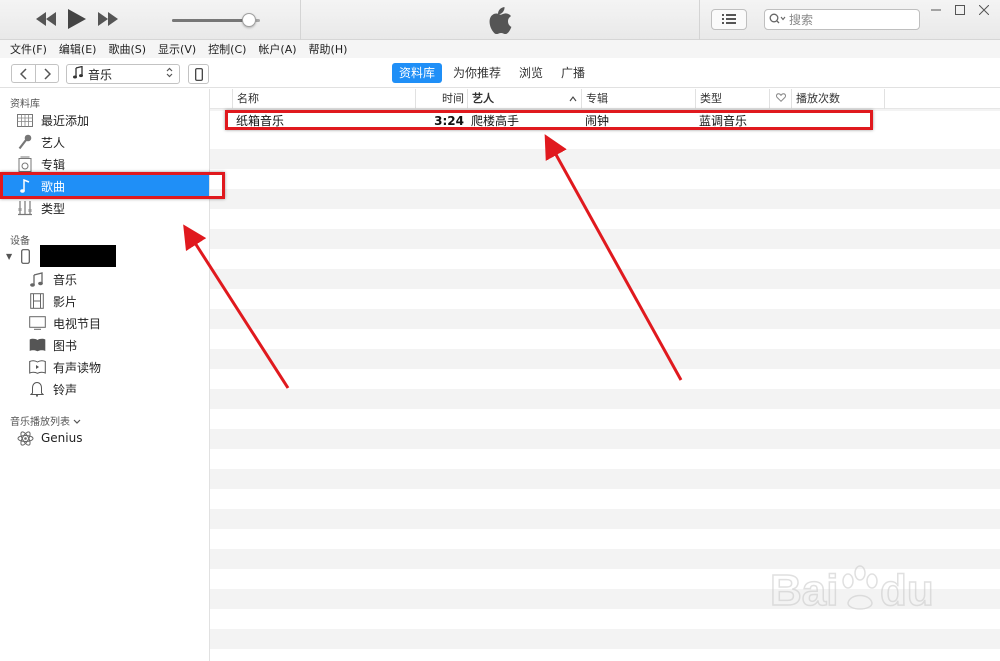 This screenshot has width=1000, height=661. Describe the element at coordinates (277, 49) in the screenshot. I see `menu-account: 帐户(A)` at that location.